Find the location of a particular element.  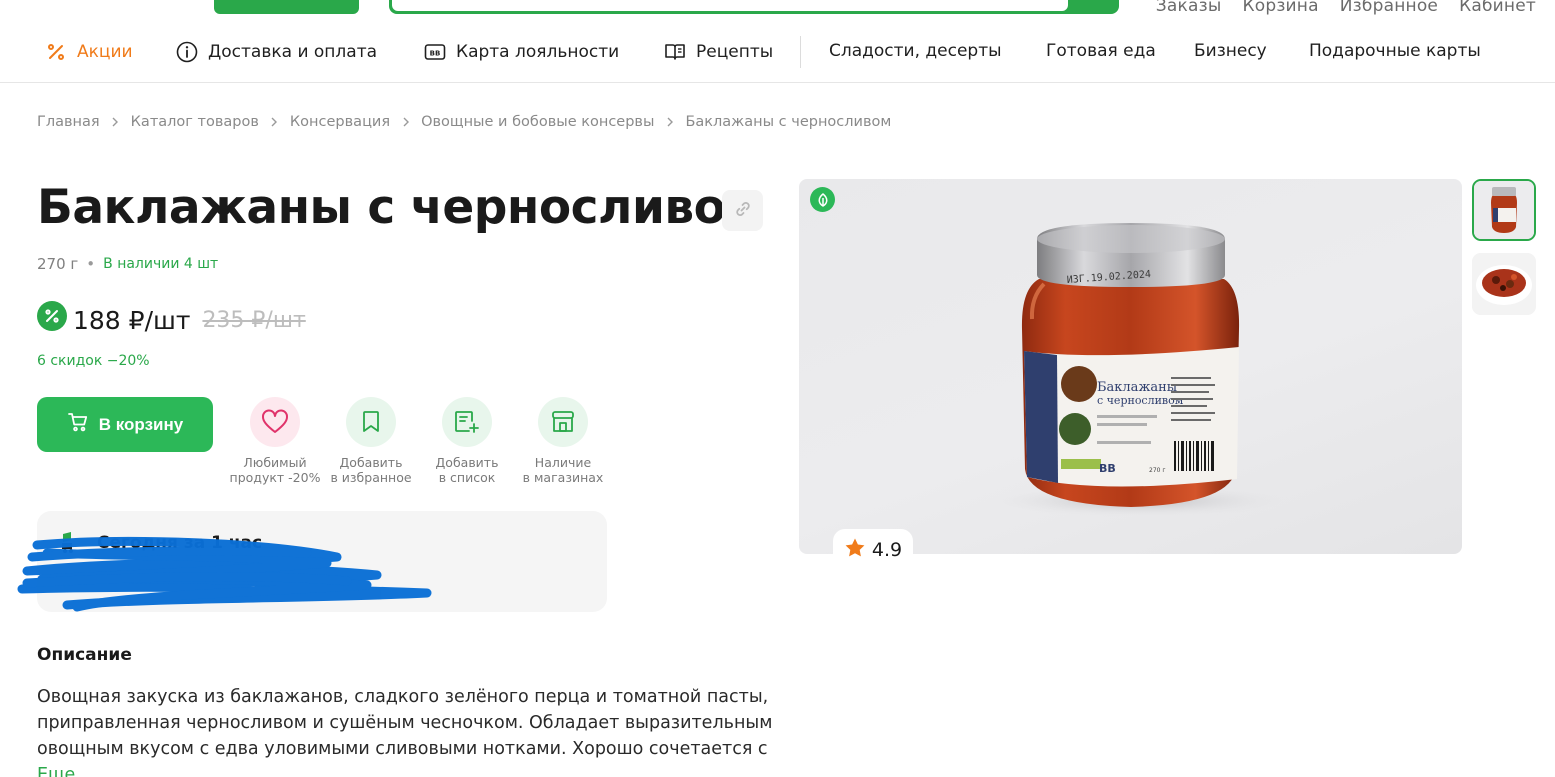

nav-item-recipes: Рецепты is located at coordinates (718, 52).